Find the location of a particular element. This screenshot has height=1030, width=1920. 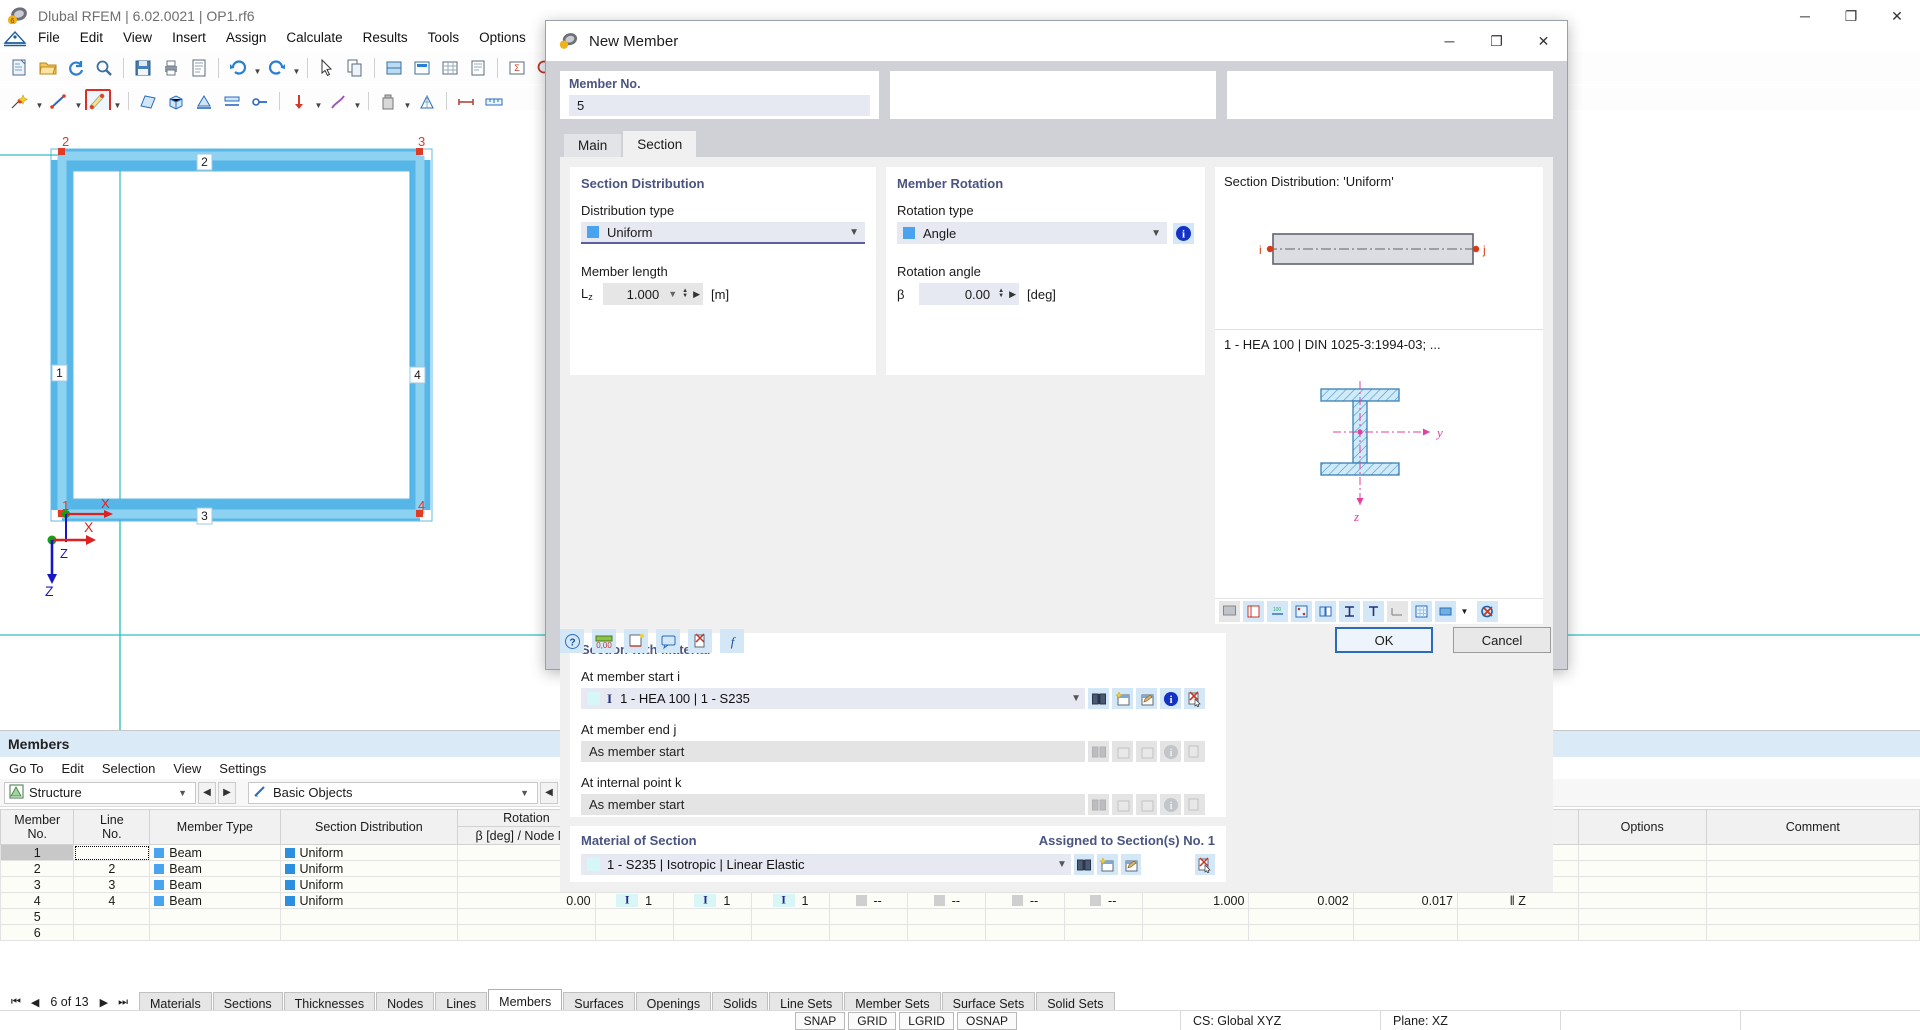

th-section-distribution: Section Distribution is located at coordinates (369, 827).